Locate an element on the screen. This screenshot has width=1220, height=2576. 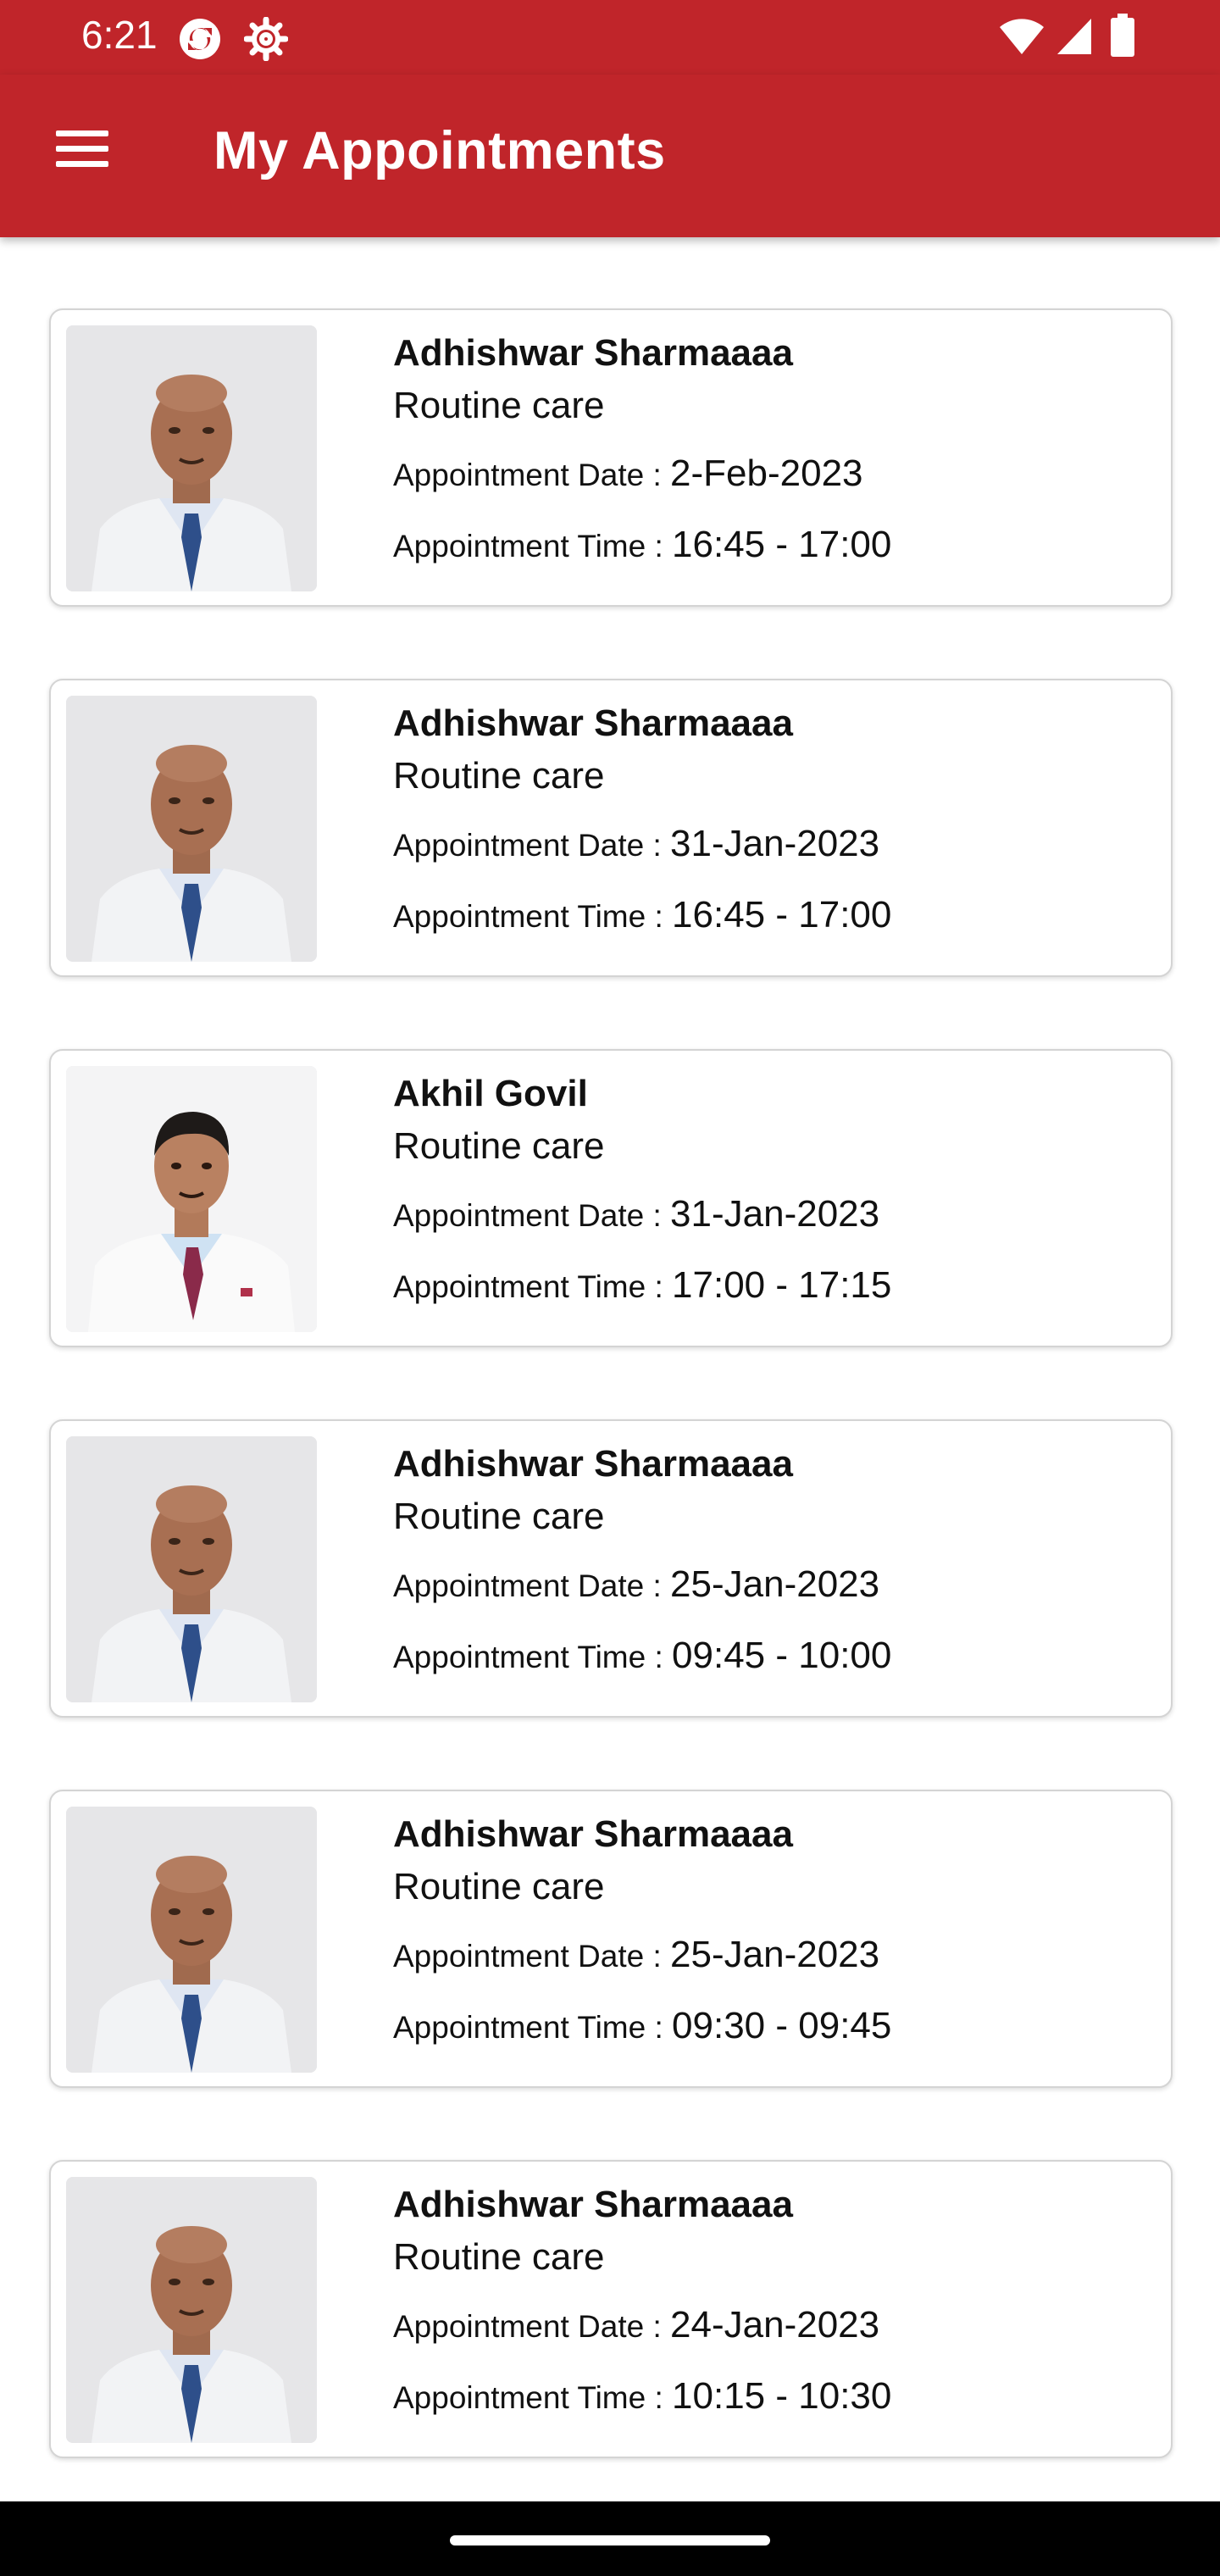
system-navigation-bar is located at coordinates (610, 2538).